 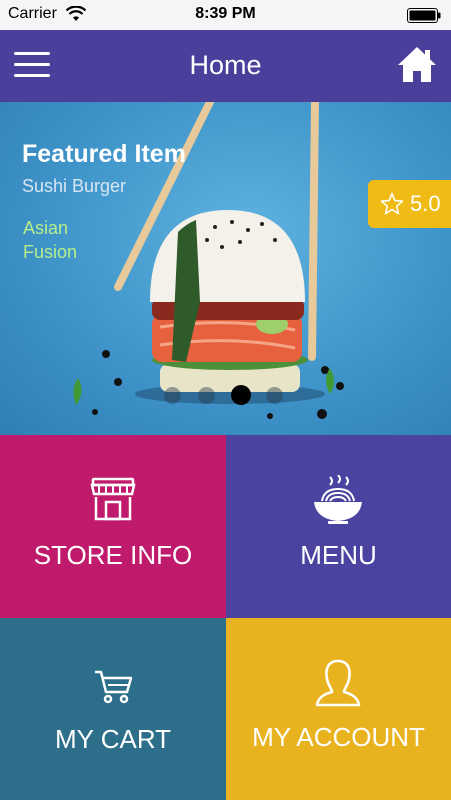 What do you see at coordinates (113, 526) in the screenshot?
I see `store-info-button: STORE INFO` at bounding box center [113, 526].